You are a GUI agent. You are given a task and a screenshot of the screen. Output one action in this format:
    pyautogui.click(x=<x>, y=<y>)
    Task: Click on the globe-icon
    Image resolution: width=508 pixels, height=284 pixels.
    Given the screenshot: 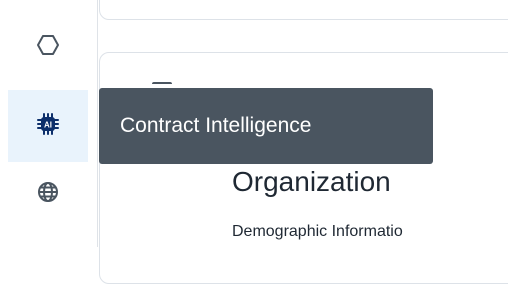 What is the action you would take?
    pyautogui.click(x=48, y=194)
    